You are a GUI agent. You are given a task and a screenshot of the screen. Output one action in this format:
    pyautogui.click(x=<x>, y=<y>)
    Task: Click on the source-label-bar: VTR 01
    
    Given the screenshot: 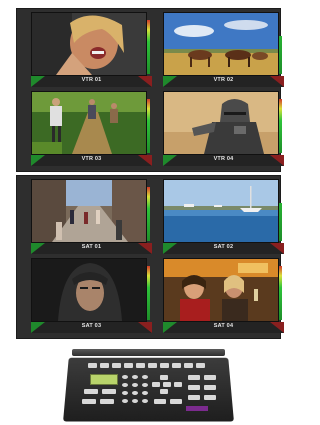 What is the action you would take?
    pyautogui.click(x=91, y=81)
    